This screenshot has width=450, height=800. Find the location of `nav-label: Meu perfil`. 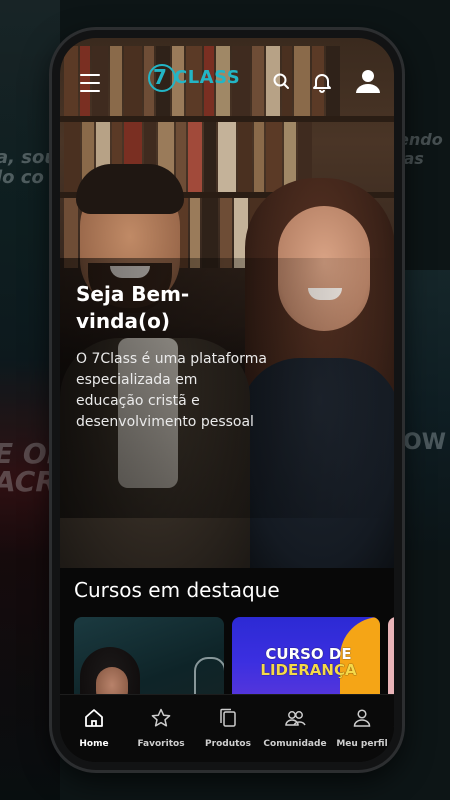

nav-label: Meu perfil is located at coordinates (362, 744).